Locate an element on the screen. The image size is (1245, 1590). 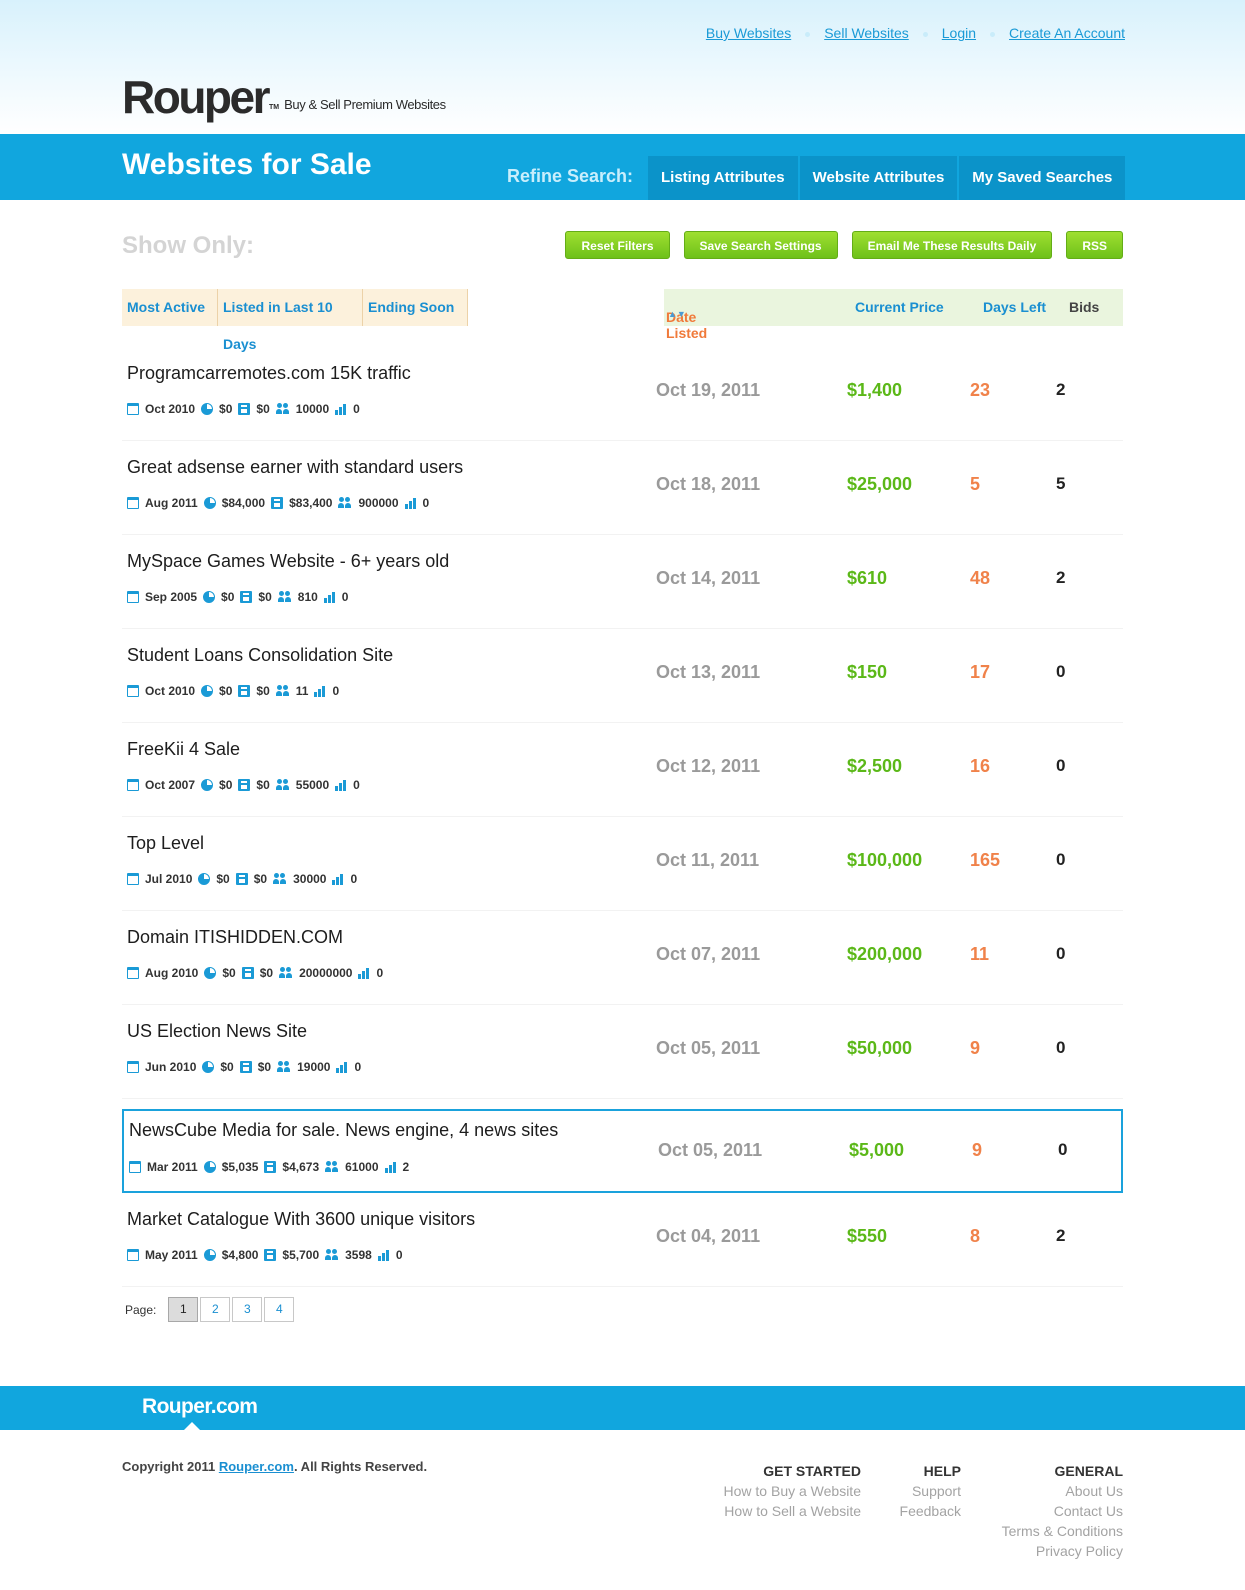
listing-meta: Oct 2007 $0 $0 55000 0 is located at coordinates (246, 785).